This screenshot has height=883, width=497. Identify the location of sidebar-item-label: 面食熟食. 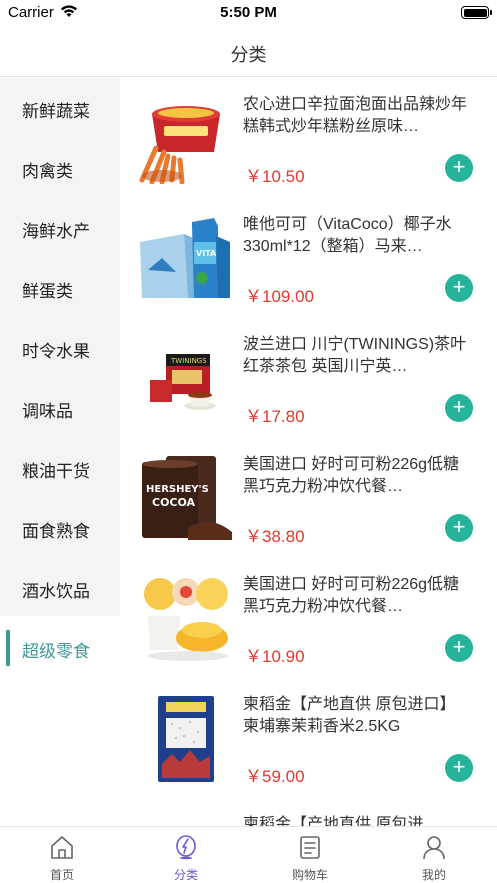
(56, 531).